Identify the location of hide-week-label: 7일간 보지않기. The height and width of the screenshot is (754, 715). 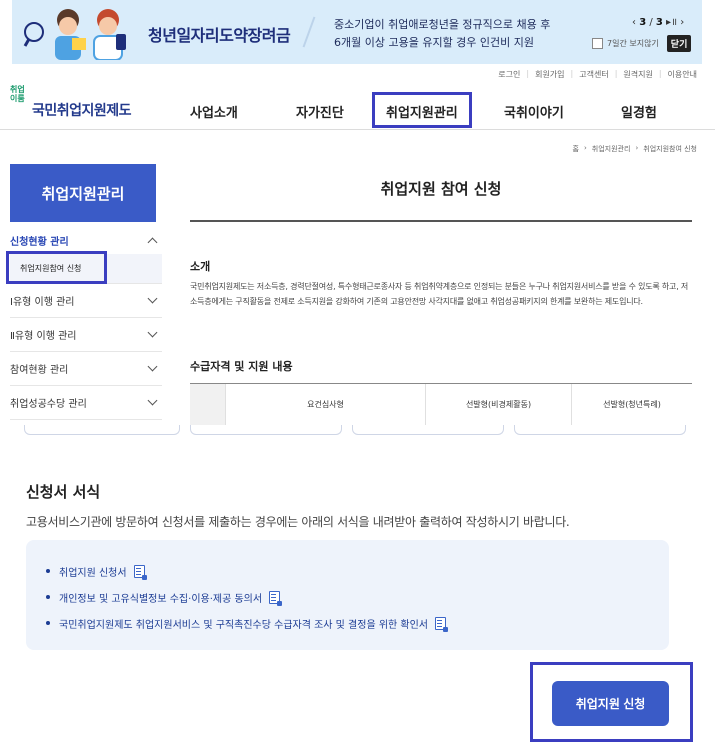
(633, 43).